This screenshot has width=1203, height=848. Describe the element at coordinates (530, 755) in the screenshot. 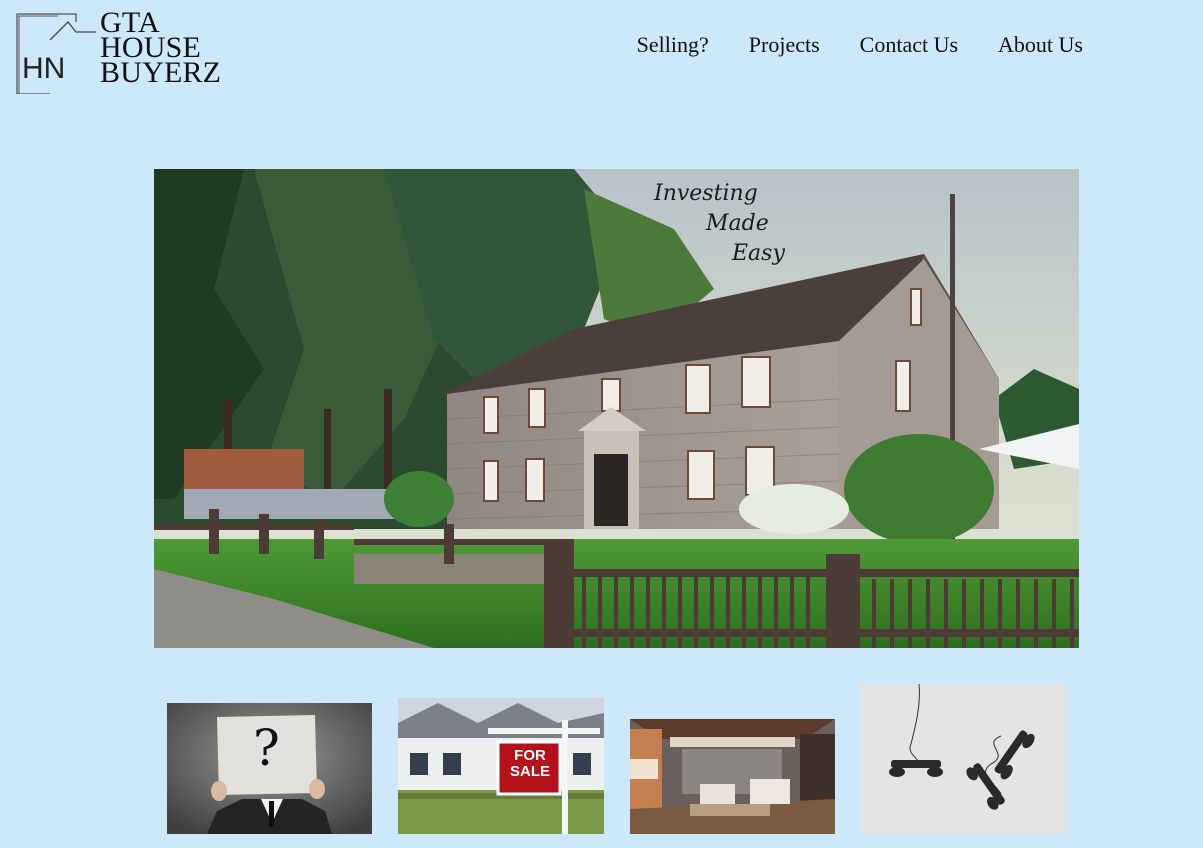

I see `for-sale-line-1: FOR` at that location.